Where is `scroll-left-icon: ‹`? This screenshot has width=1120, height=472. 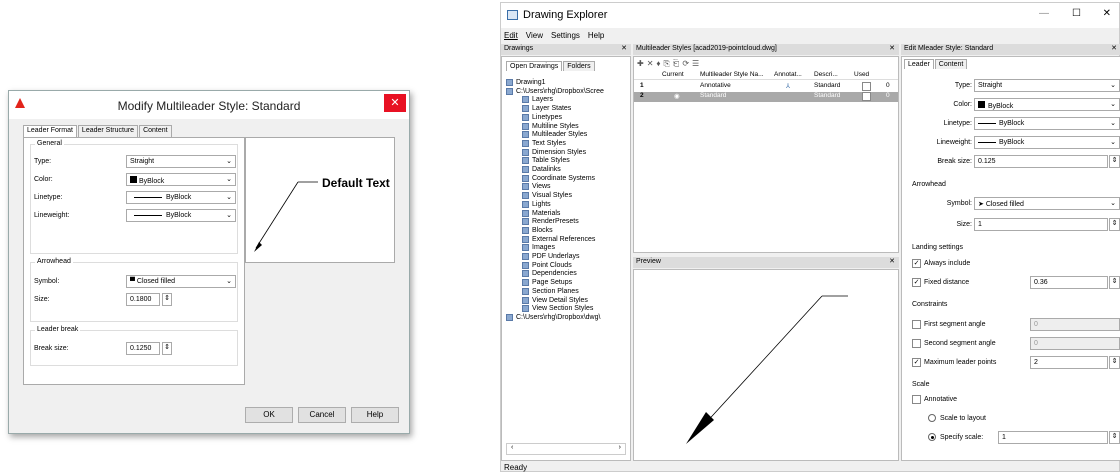 scroll-left-icon: ‹ is located at coordinates (512, 449).